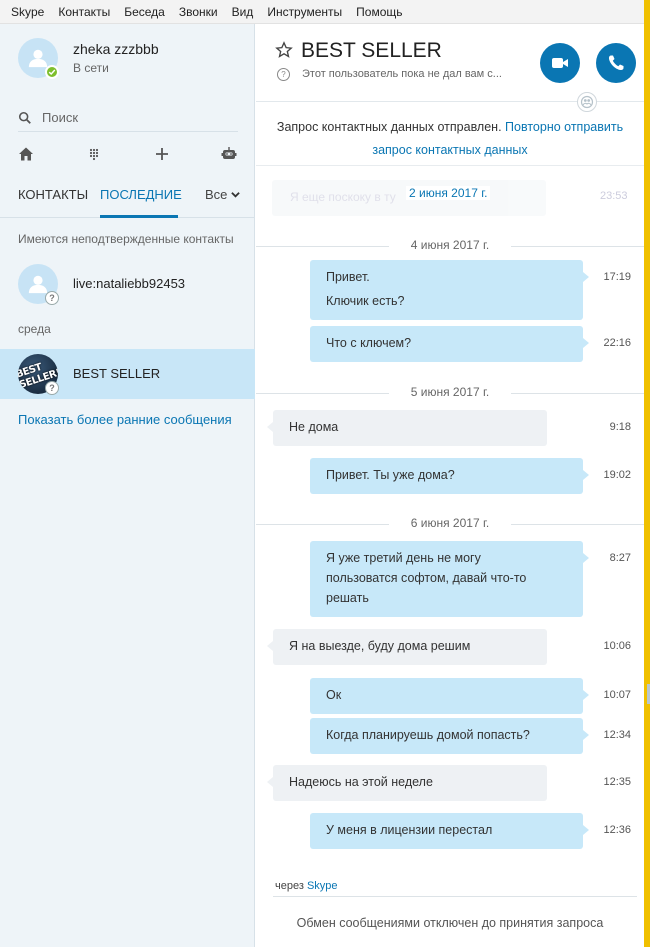  I want to click on date-separator: 2 июня 2017 г., so click(448, 193).